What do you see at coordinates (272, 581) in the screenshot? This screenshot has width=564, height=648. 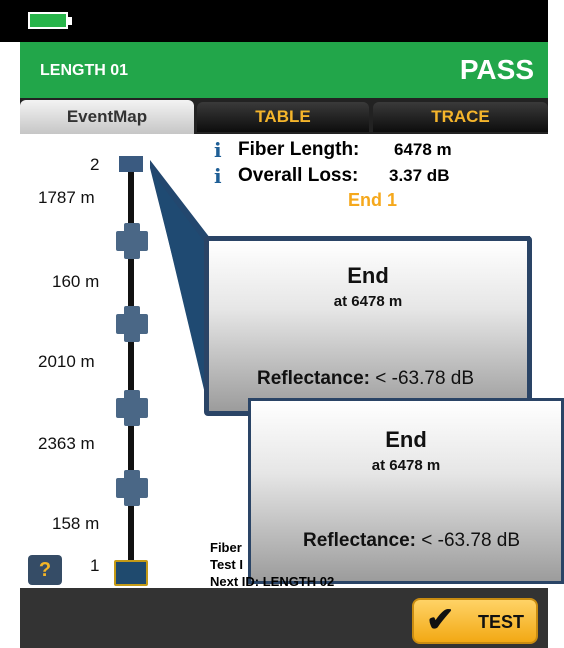 I see `next-id-line: Next ID: LENGTH 02` at bounding box center [272, 581].